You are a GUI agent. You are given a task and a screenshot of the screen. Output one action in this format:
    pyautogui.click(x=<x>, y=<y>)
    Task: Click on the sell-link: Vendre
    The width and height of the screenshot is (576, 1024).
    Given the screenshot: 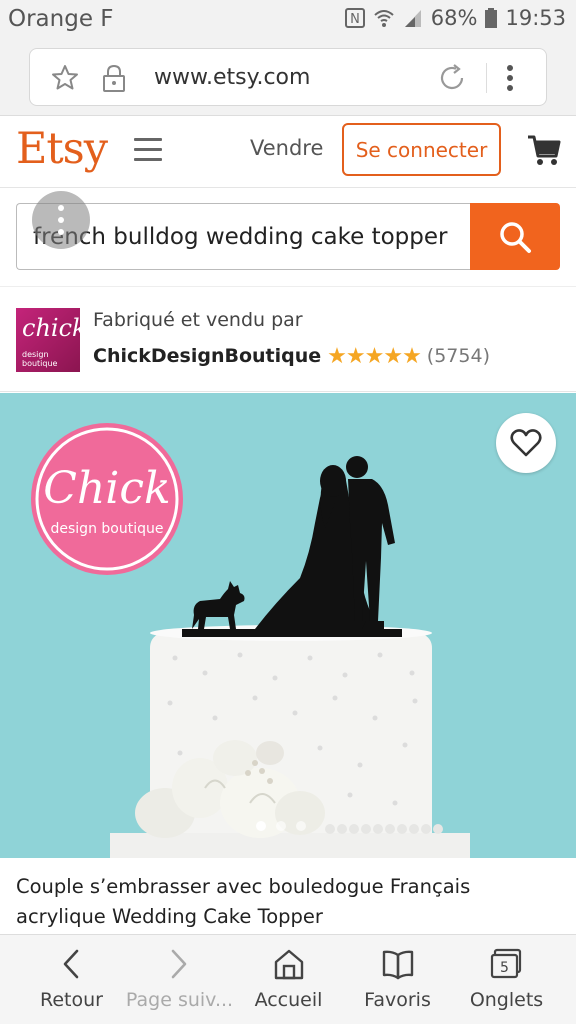 What is the action you would take?
    pyautogui.click(x=286, y=148)
    